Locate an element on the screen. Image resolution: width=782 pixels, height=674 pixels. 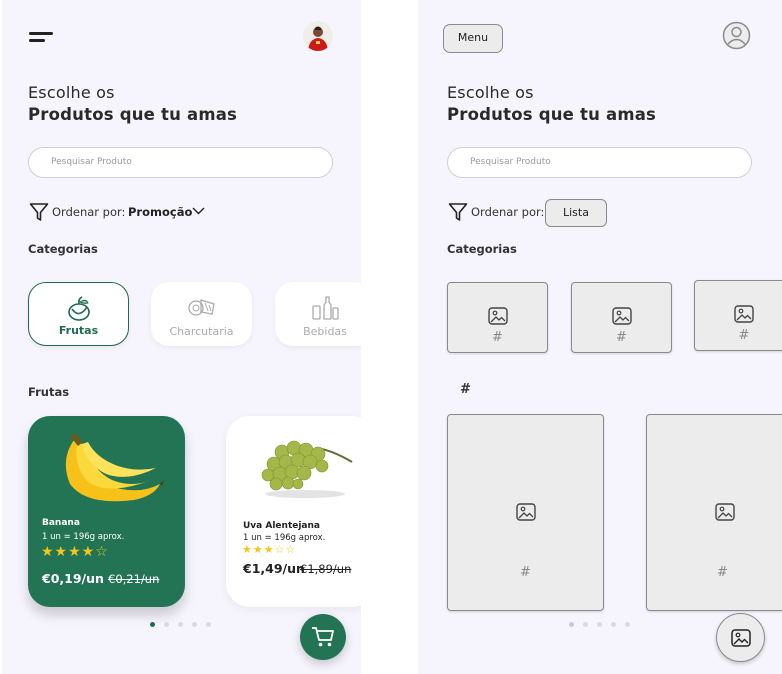
section-title: Frutas is located at coordinates (49, 392).